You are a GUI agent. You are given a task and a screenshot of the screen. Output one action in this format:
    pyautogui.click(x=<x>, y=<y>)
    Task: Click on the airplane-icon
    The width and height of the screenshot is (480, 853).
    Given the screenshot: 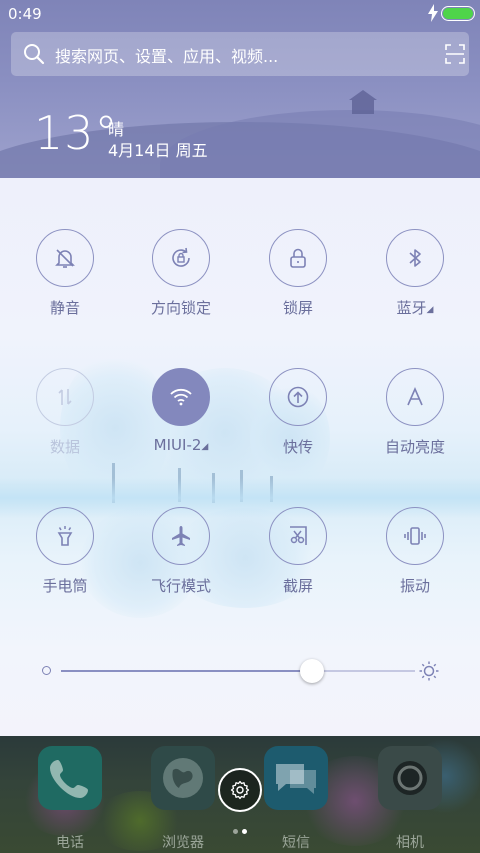 What is the action you would take?
    pyautogui.click(x=181, y=536)
    